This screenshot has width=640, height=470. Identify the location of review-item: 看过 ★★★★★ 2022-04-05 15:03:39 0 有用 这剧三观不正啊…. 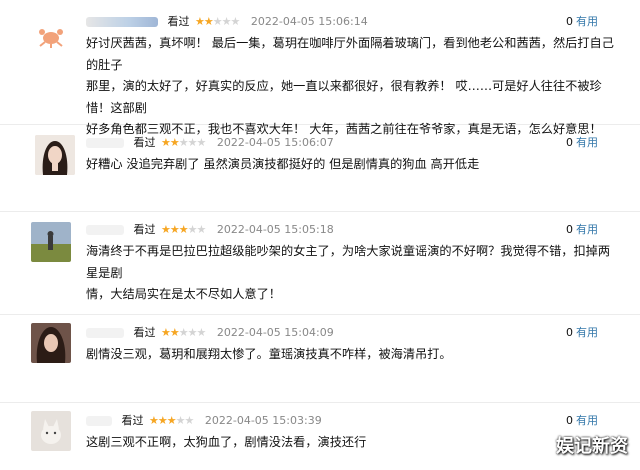
(320, 436).